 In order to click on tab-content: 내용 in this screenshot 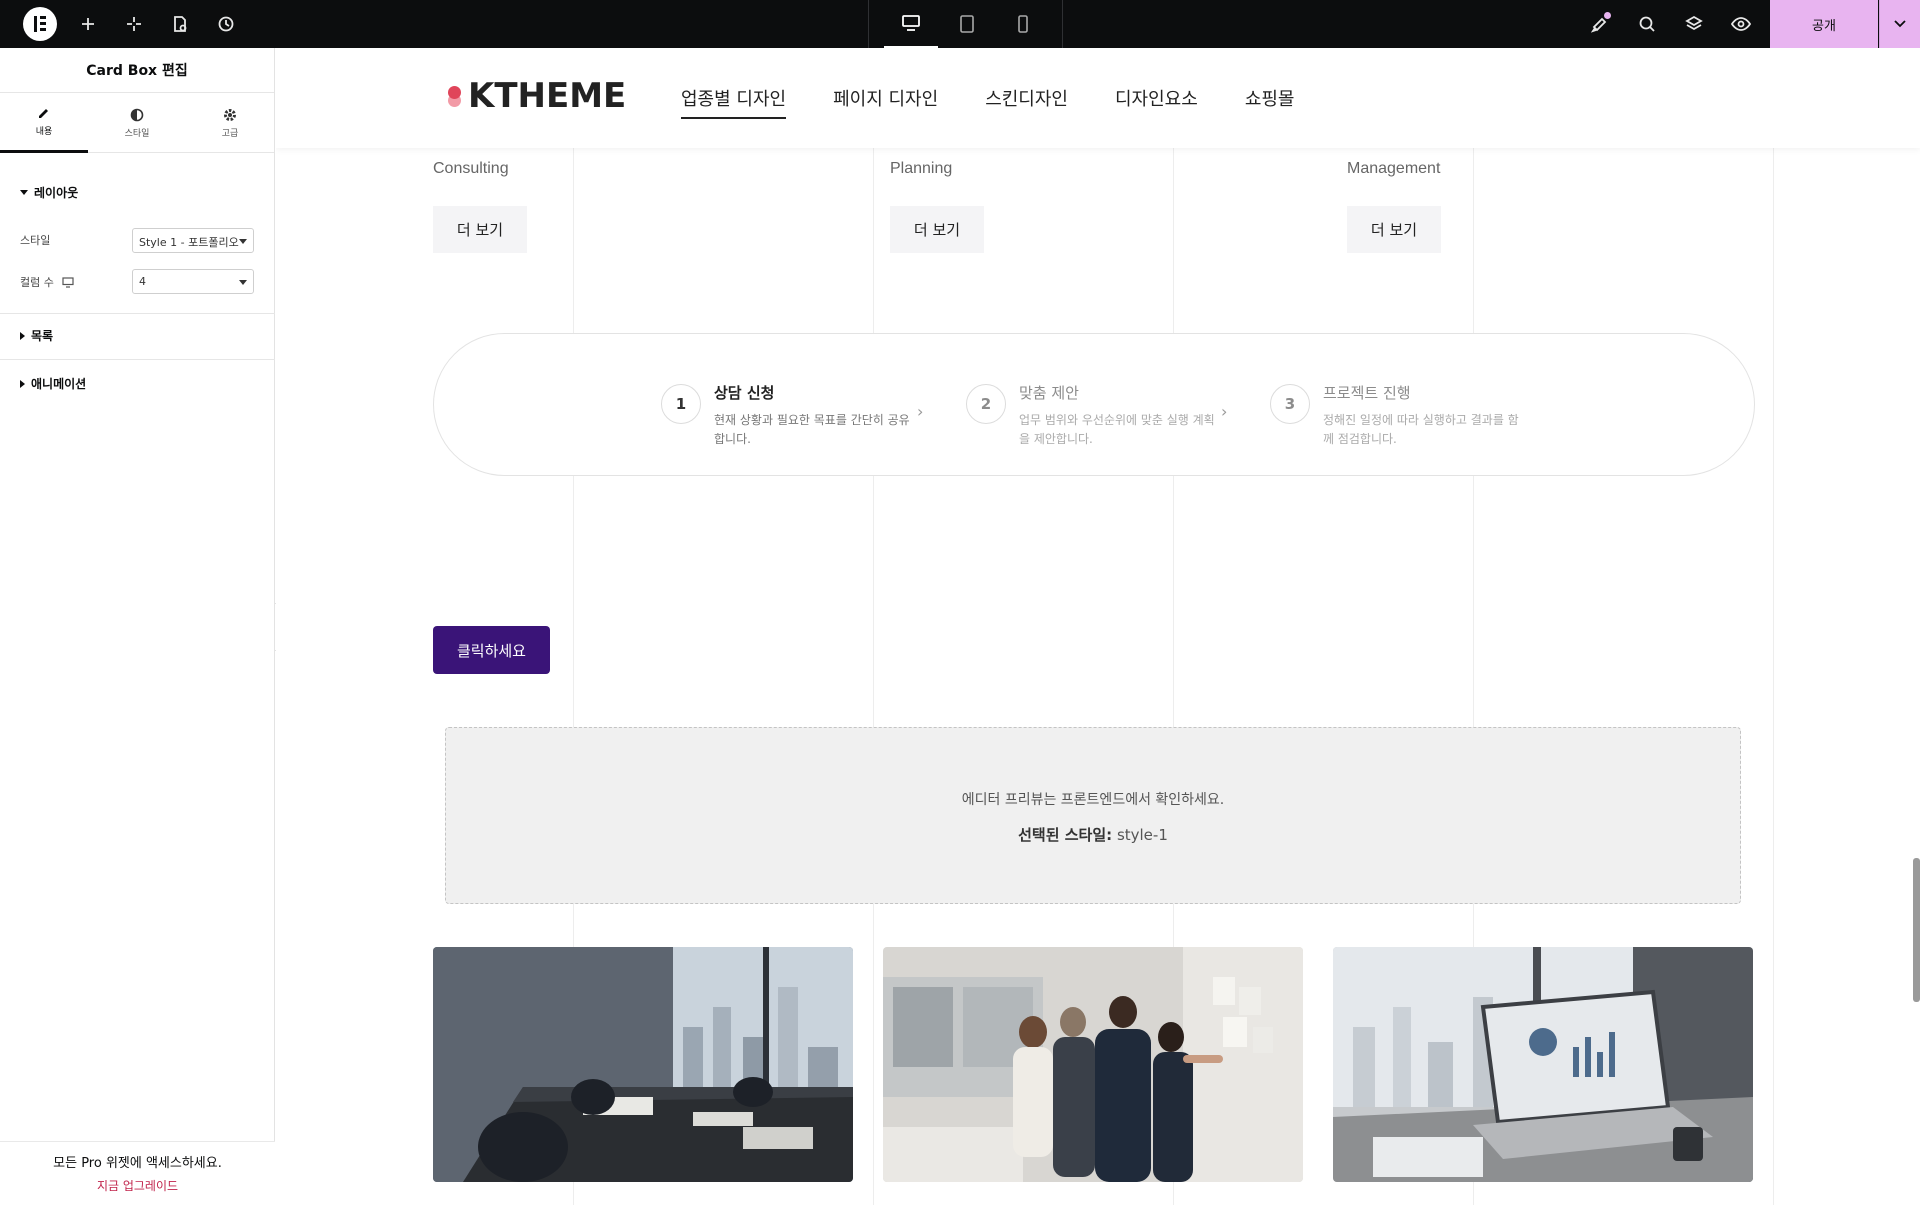, I will do `click(44, 123)`.